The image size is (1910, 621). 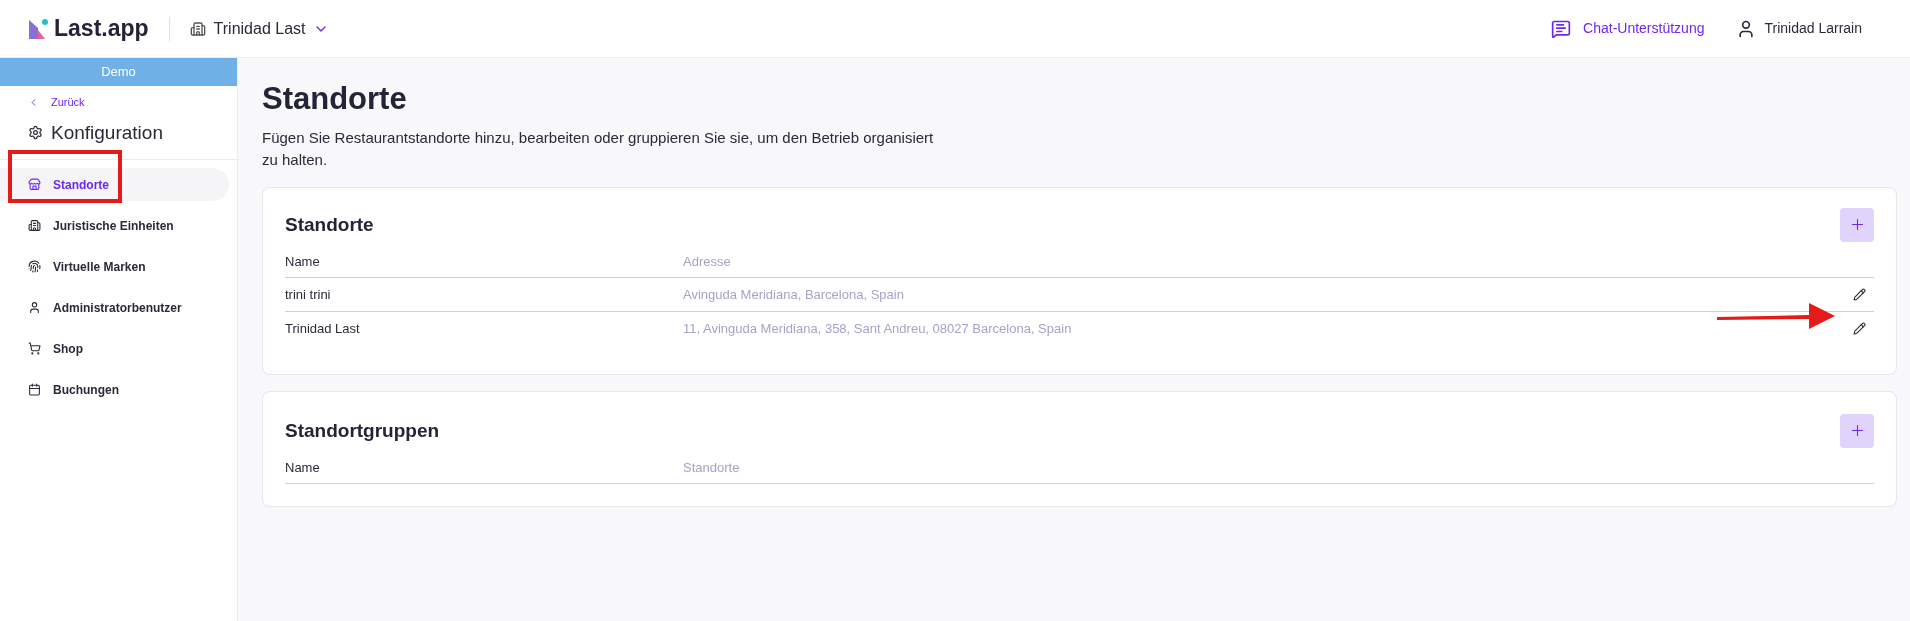 What do you see at coordinates (114, 266) in the screenshot?
I see `sidebar-item: Virtuelle Marken` at bounding box center [114, 266].